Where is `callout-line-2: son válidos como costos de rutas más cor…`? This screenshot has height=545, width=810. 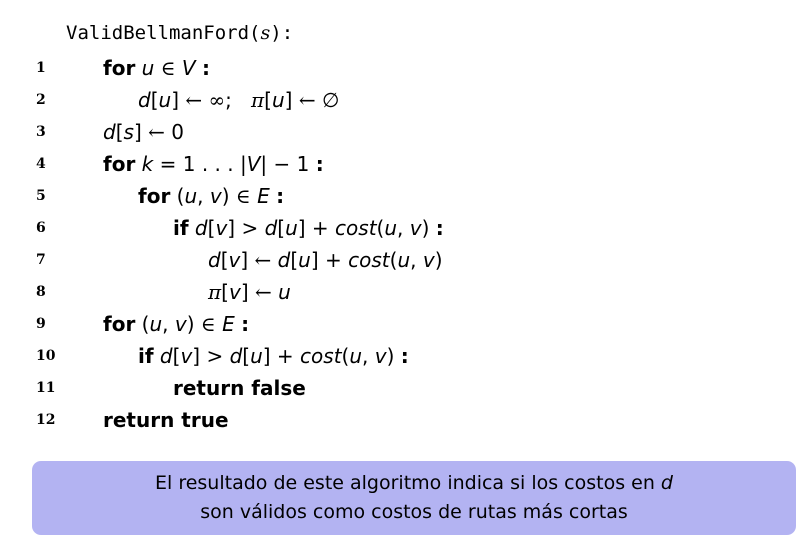
callout-line-2: son válidos como costos de rutas más cor… is located at coordinates (414, 512).